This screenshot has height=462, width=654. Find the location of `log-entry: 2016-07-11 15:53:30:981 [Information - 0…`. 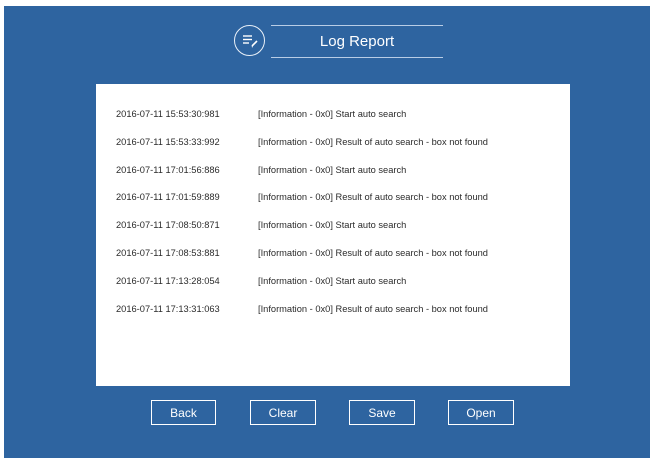

log-entry: 2016-07-11 15:53:30:981 [Information - 0… is located at coordinates (261, 114).